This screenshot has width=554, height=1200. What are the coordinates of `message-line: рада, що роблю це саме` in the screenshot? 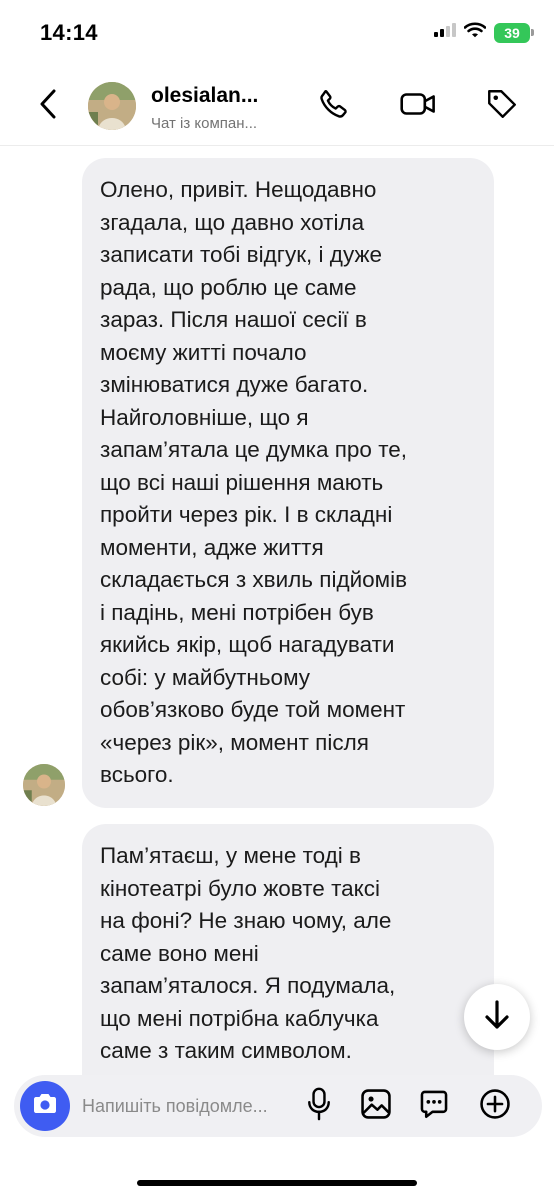 It's located at (228, 287).